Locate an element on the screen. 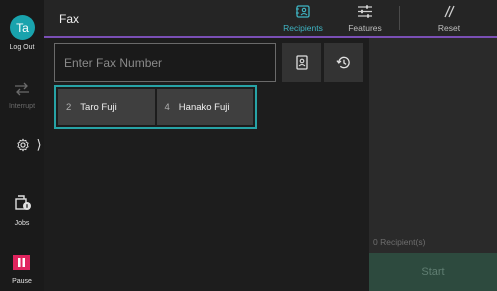 This screenshot has width=497, height=291. tab-features: Features is located at coordinates (365, 18).